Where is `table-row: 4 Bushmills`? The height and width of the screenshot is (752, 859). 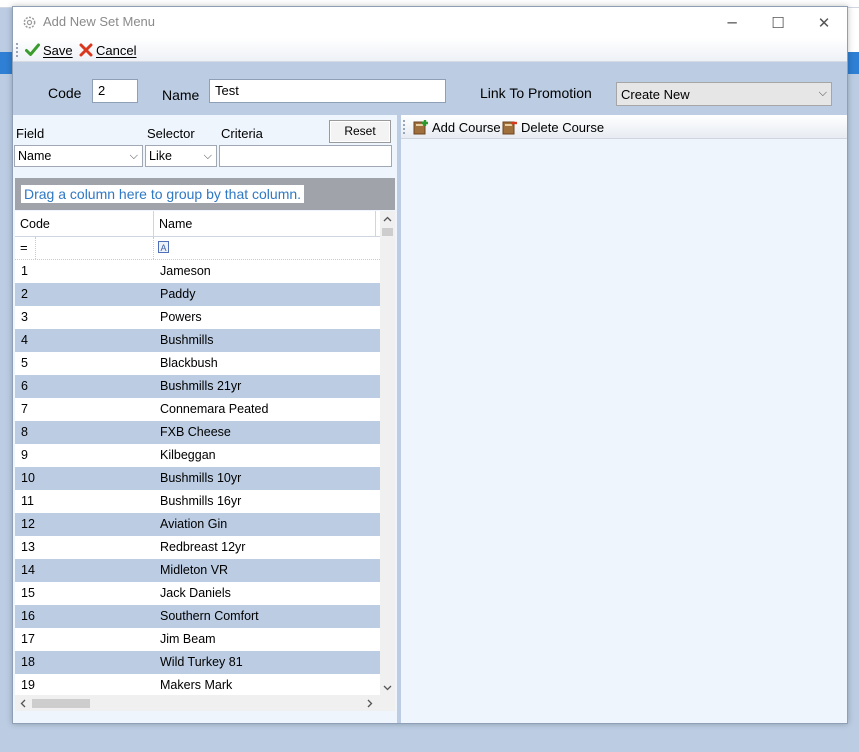 table-row: 4 Bushmills is located at coordinates (197, 340).